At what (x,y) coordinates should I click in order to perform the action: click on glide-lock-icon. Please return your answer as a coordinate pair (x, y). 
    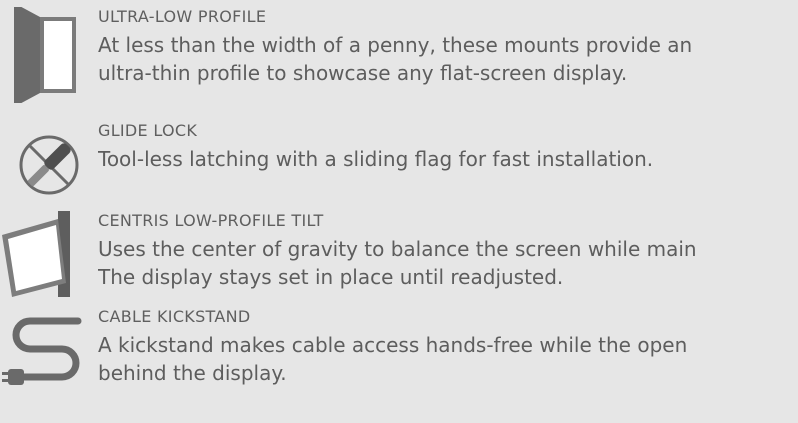
    Looking at the image, I should click on (48, 169).